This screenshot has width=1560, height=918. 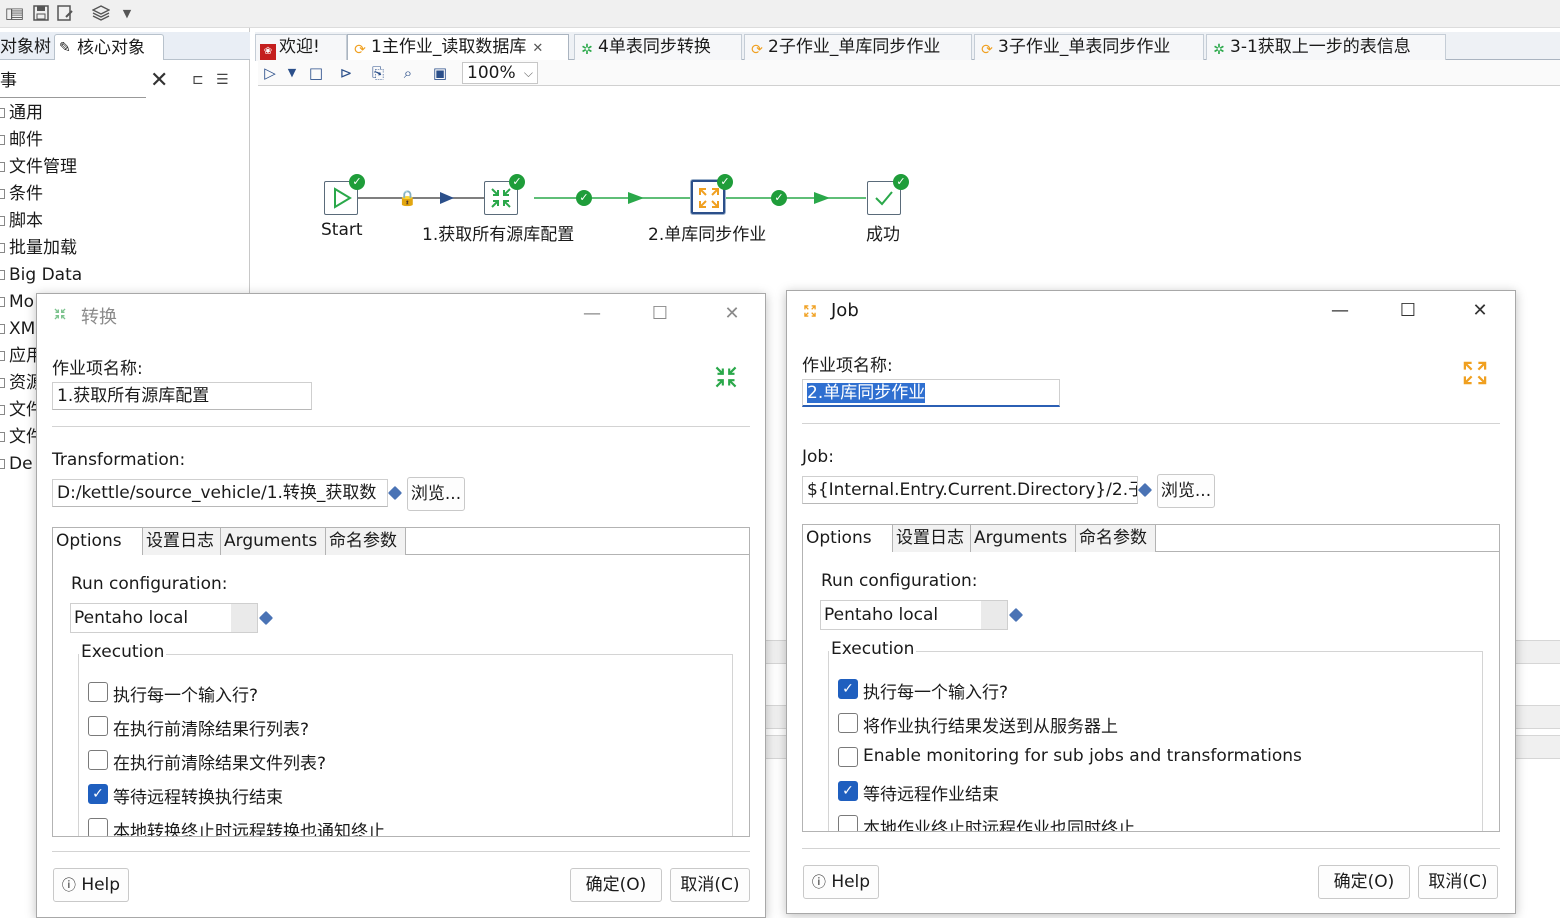 What do you see at coordinates (658, 47) in the screenshot?
I see `tab-single-table-transform: ✲ 4单表同步转换` at bounding box center [658, 47].